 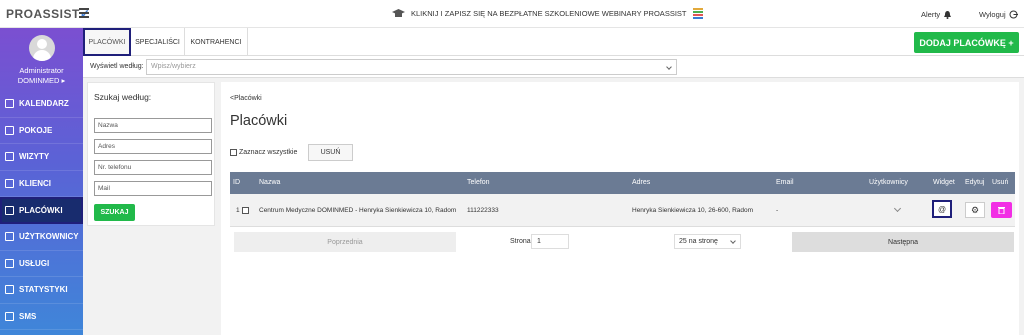 I want to click on sidebar-item-facilities: PLACÓWKI, so click(x=41, y=210).